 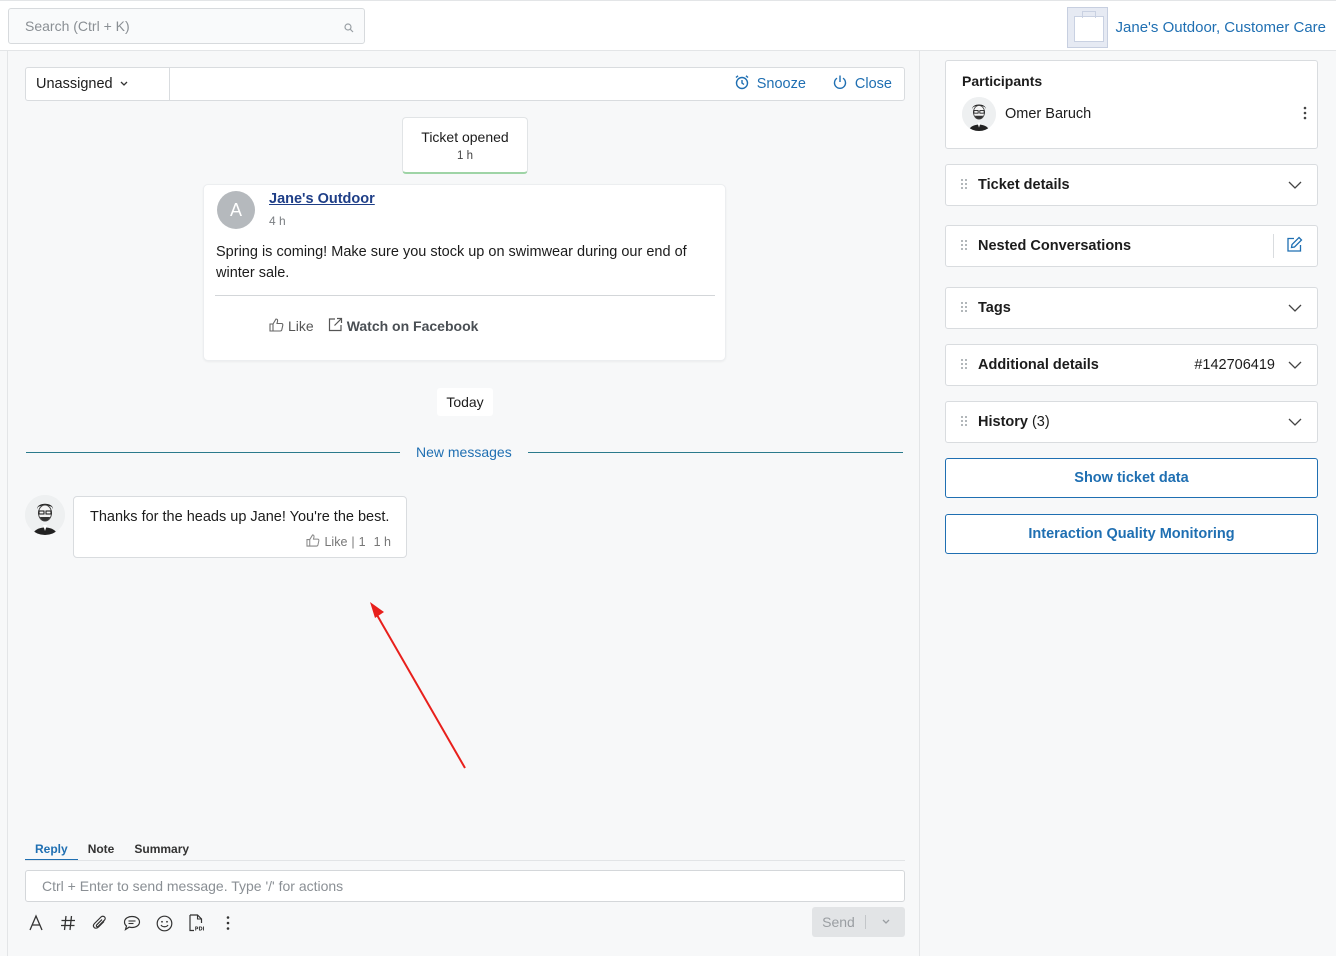 I want to click on composer-tabs: Reply Note Summary, so click(x=112, y=851).